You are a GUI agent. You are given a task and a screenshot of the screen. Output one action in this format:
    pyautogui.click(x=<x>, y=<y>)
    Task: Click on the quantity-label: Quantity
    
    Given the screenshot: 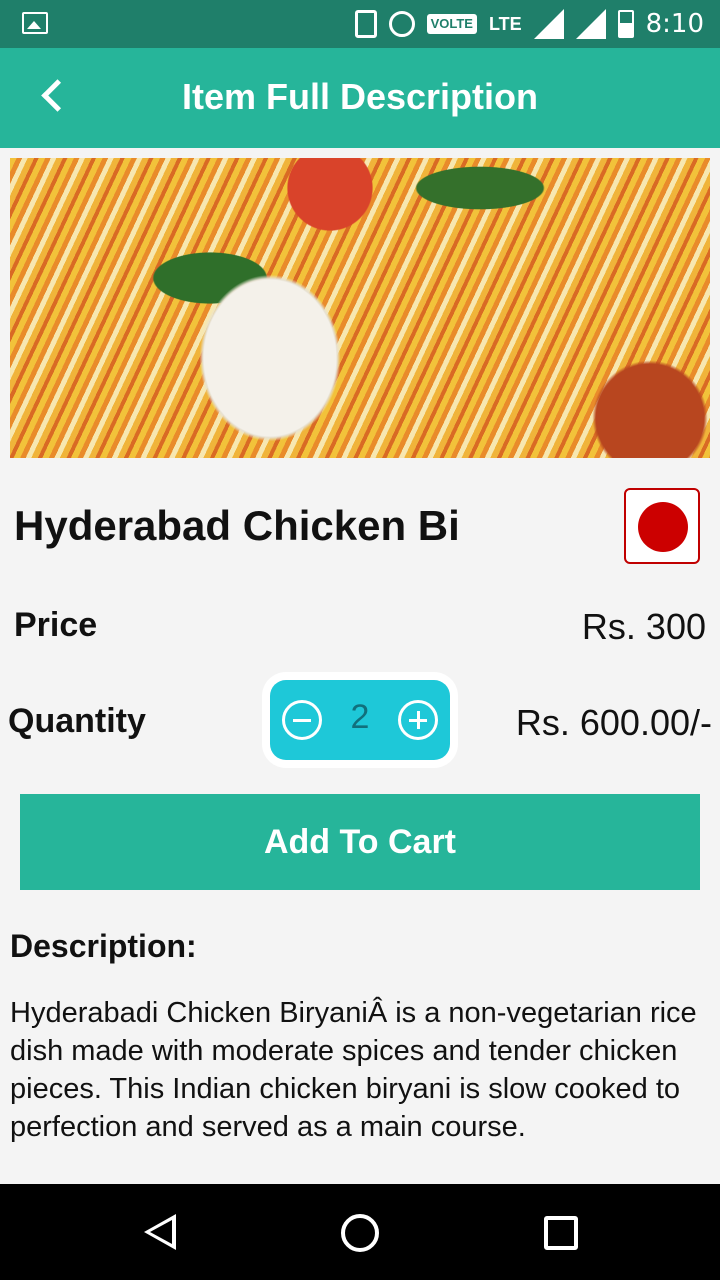 What is the action you would take?
    pyautogui.click(x=77, y=721)
    